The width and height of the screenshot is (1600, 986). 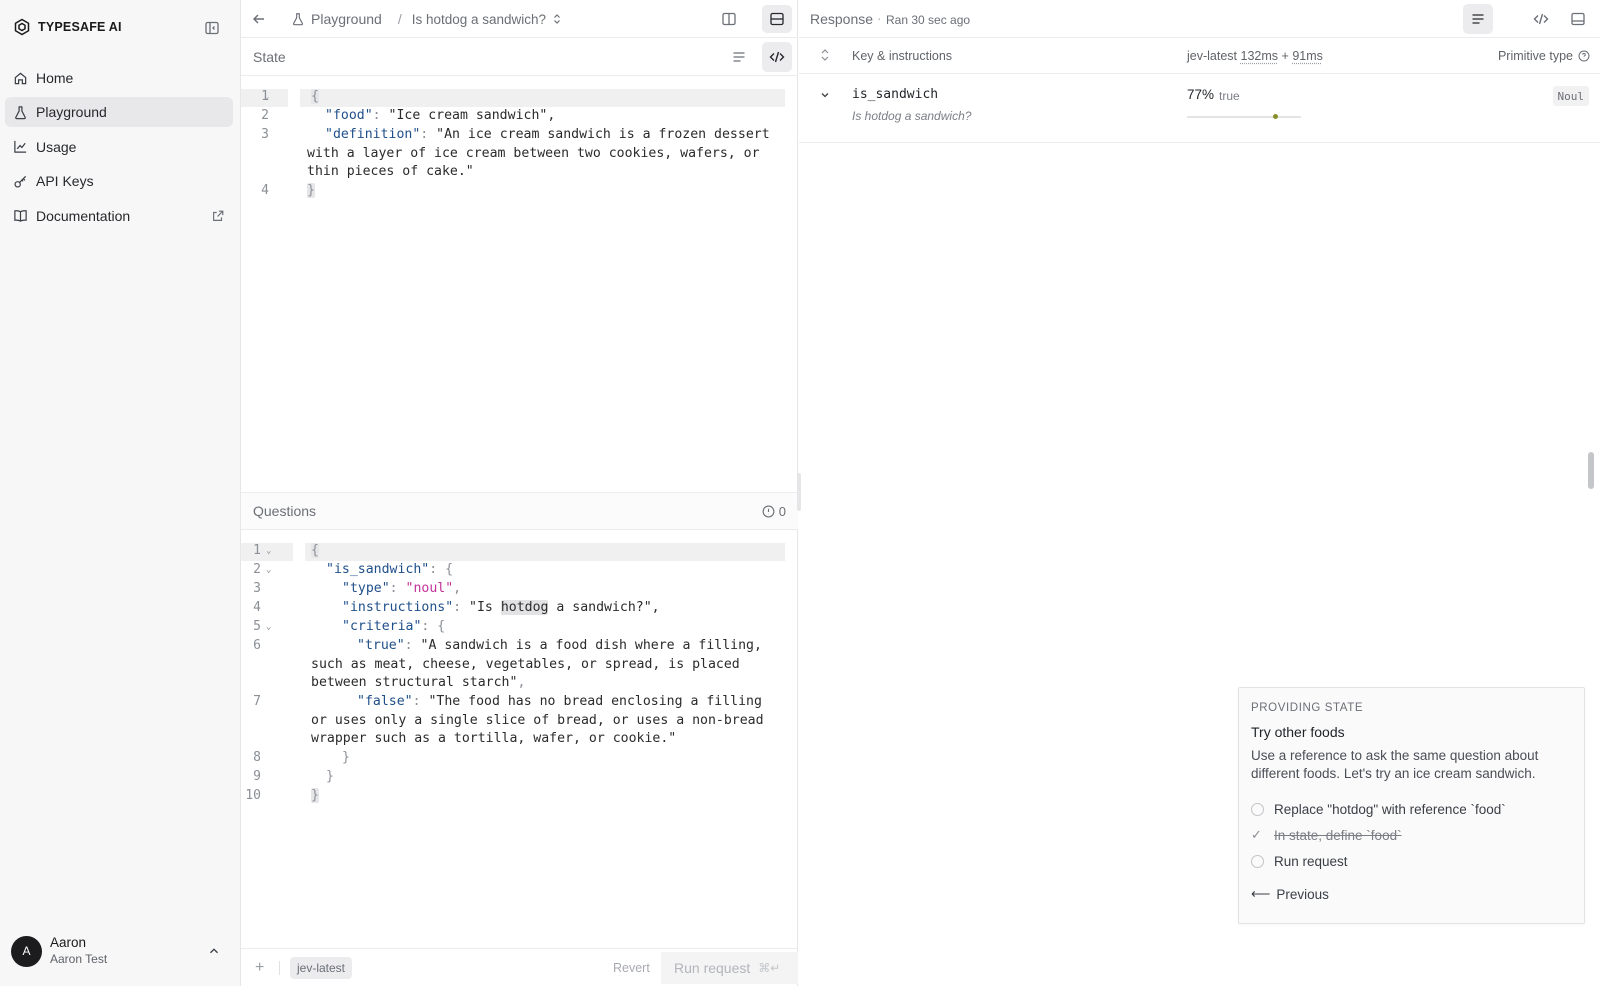 What do you see at coordinates (265, 115) in the screenshot?
I see `line-number: 2` at bounding box center [265, 115].